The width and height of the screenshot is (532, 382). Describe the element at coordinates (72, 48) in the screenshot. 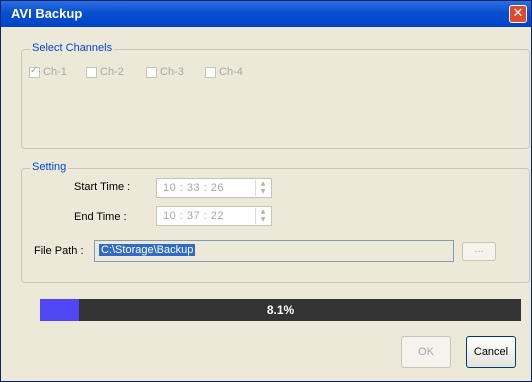

I see `select-channels-legend: Select Channels` at that location.